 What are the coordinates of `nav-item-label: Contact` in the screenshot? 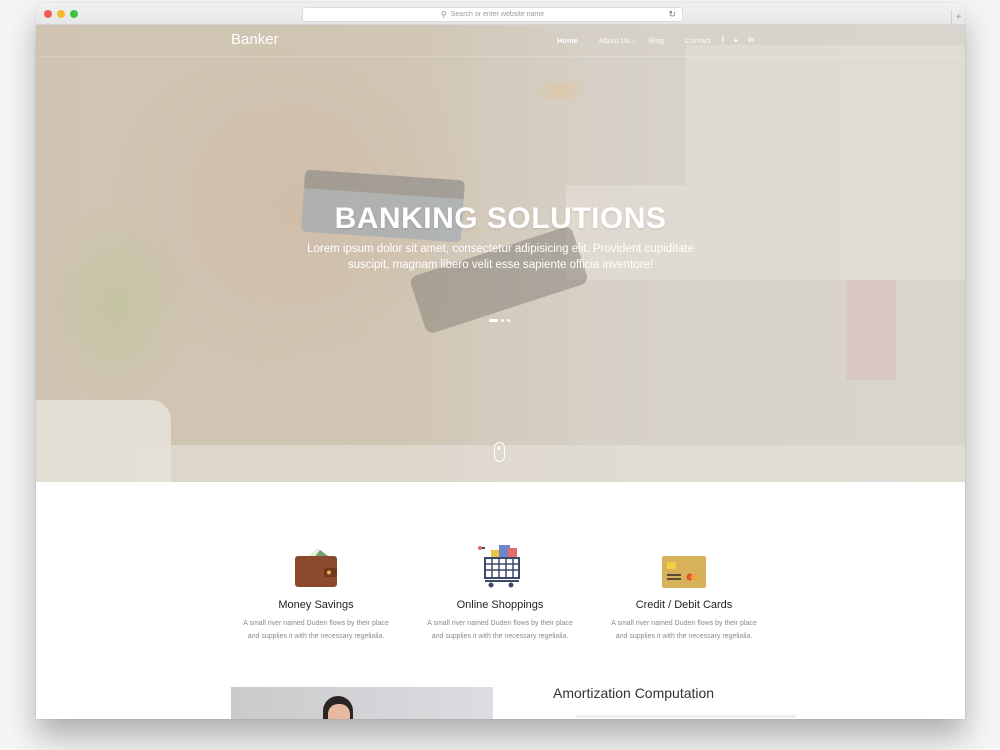 It's located at (697, 40).